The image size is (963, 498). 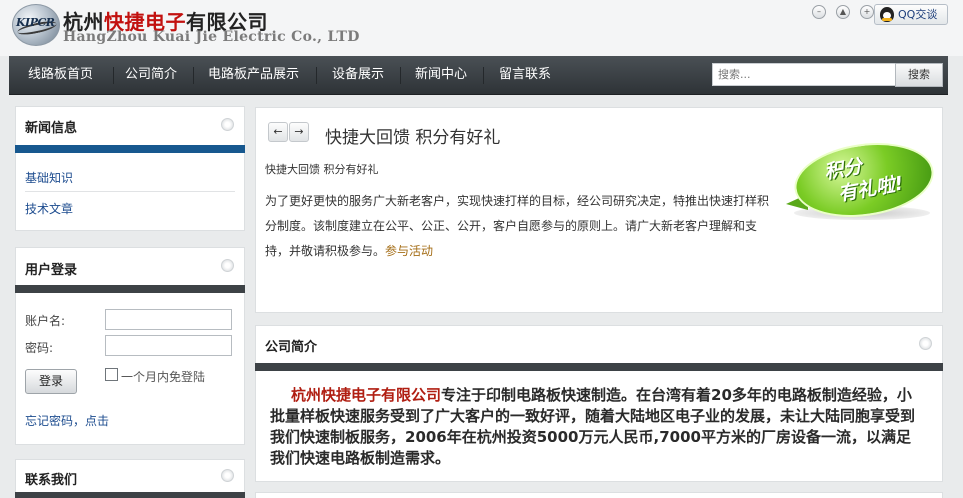 I want to click on username-field, so click(x=168, y=319).